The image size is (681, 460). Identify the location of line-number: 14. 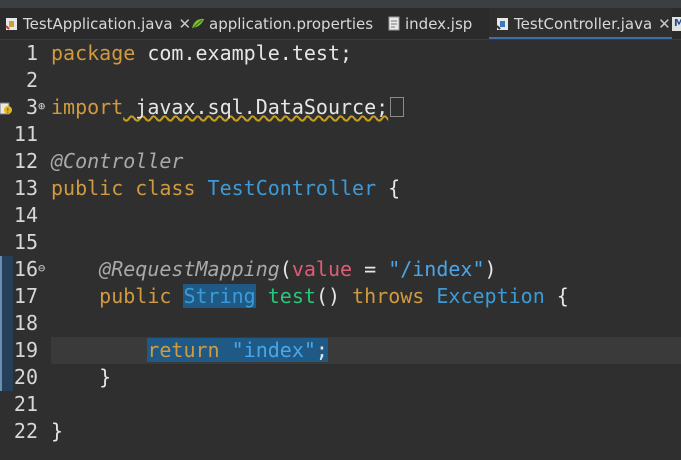
(25, 215).